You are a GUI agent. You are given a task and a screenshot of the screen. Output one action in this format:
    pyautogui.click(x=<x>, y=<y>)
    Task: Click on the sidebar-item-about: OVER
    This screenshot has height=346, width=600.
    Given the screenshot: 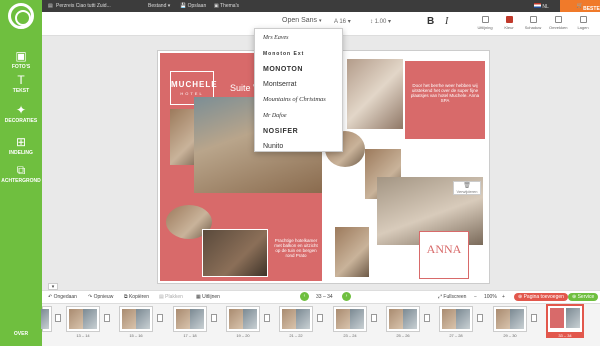 What is the action you would take?
    pyautogui.click(x=21, y=334)
    